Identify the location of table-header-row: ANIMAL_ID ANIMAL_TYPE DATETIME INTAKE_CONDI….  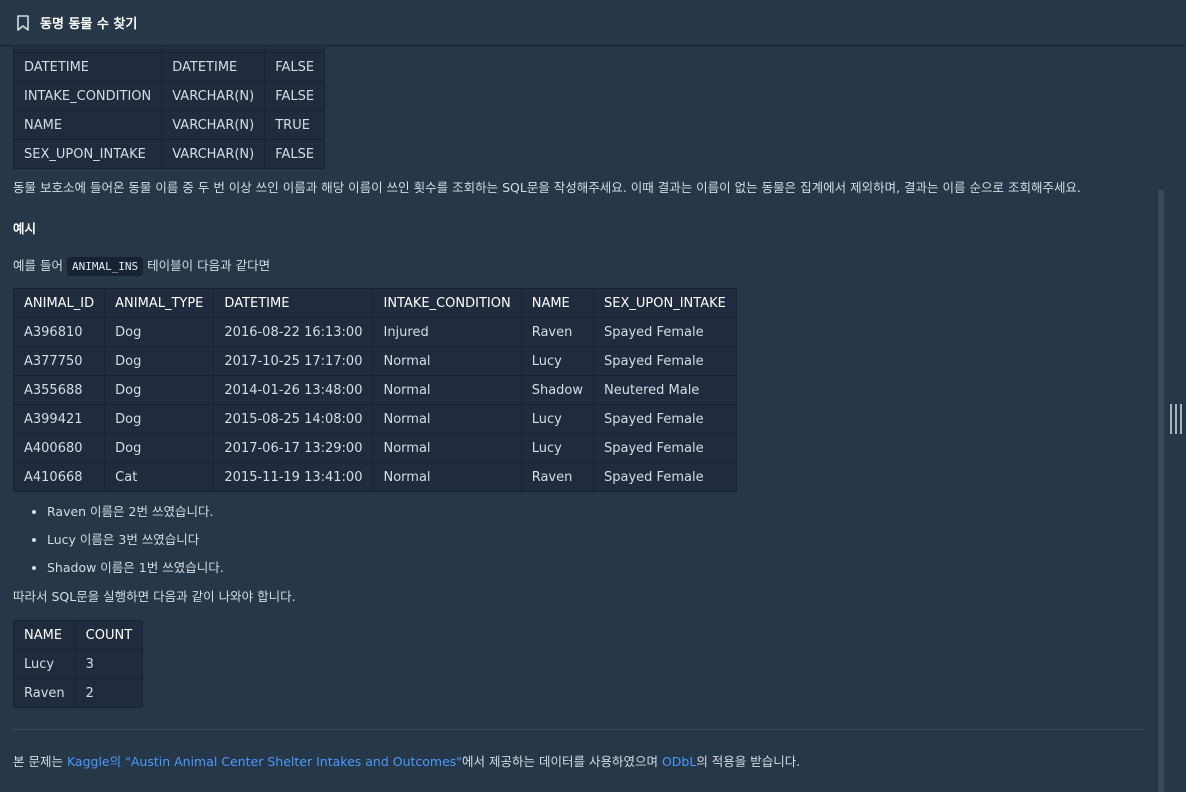
(375, 303).